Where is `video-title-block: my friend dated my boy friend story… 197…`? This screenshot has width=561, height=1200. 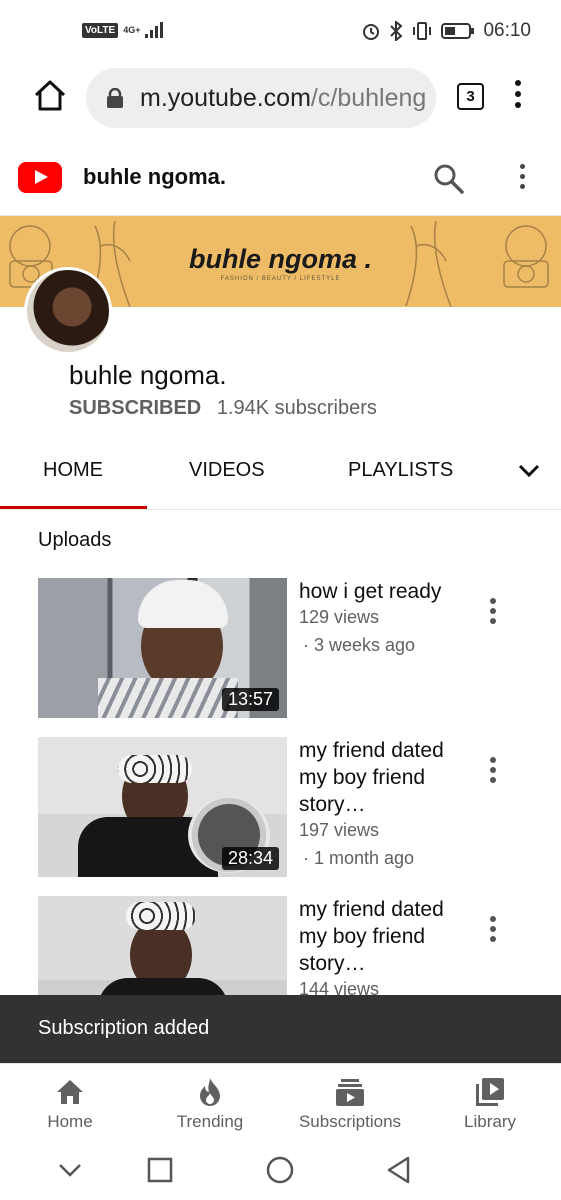
video-title-block: my friend dated my boy friend story… 197… is located at coordinates (379, 805).